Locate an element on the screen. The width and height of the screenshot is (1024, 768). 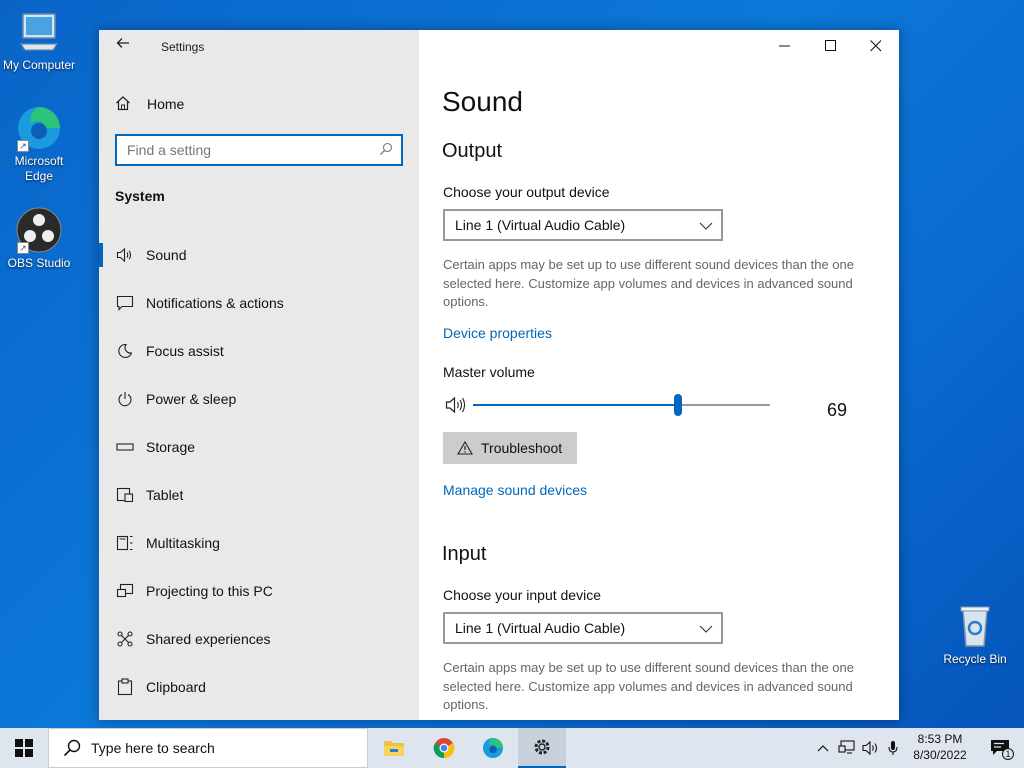
close-icon is located at coordinates (876, 46).